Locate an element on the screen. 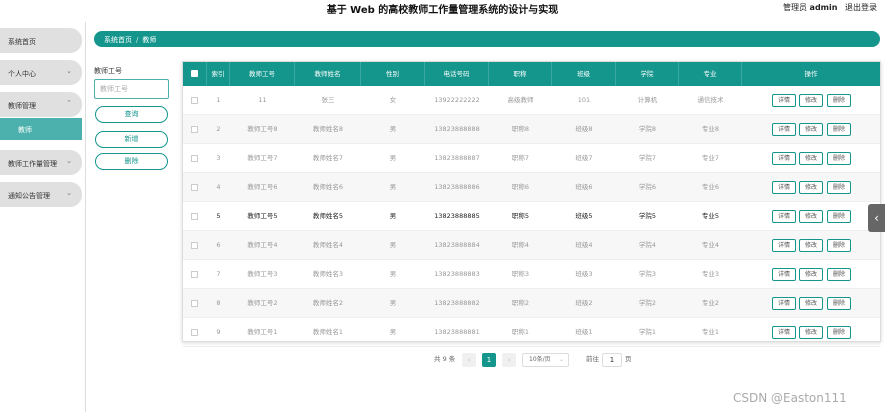  cell-college: 计算机 is located at coordinates (647, 100).